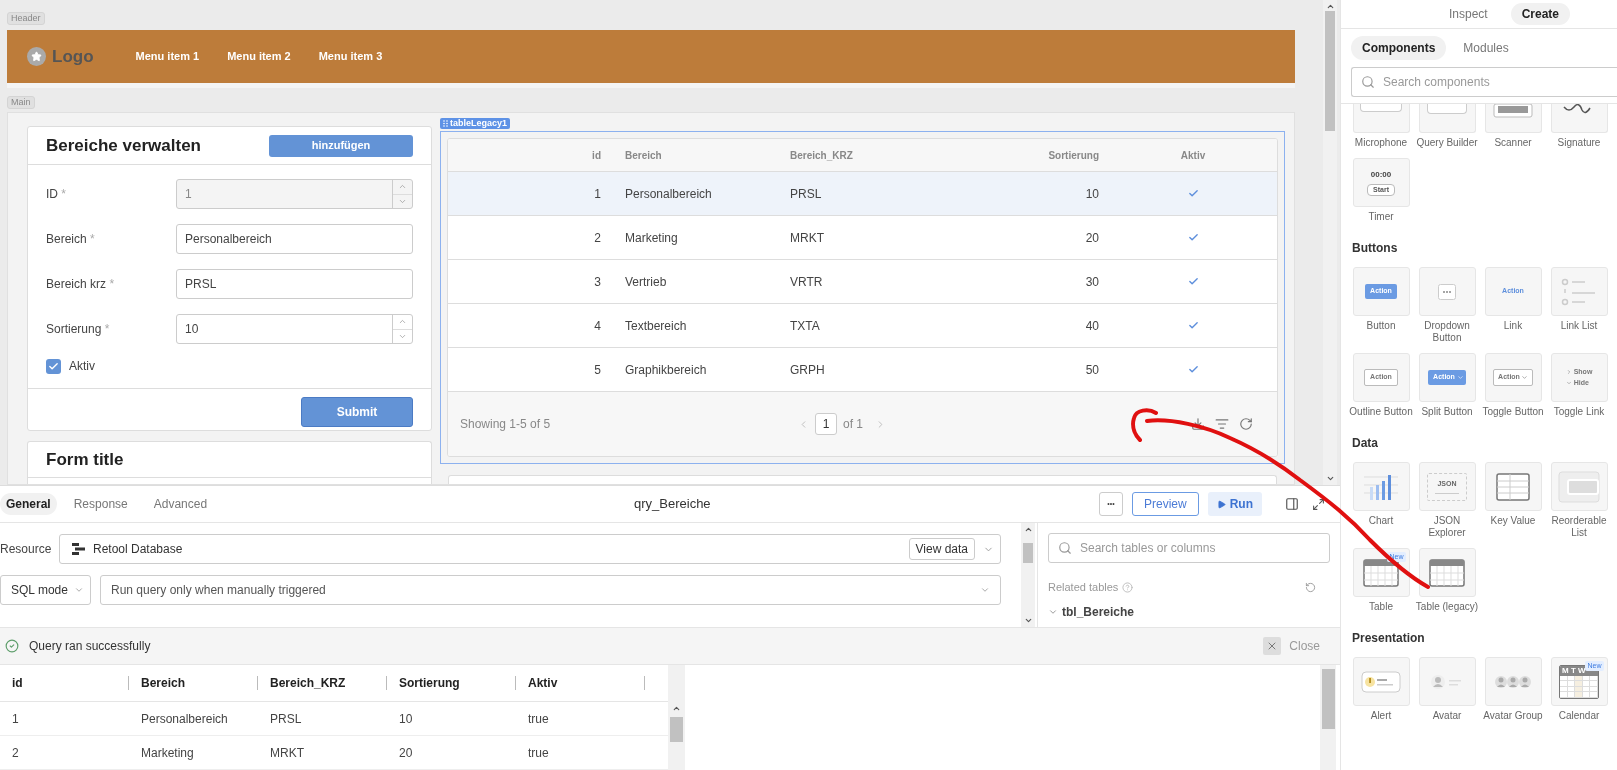  I want to click on related-table-name: tbl_Bereiche, so click(1098, 611).